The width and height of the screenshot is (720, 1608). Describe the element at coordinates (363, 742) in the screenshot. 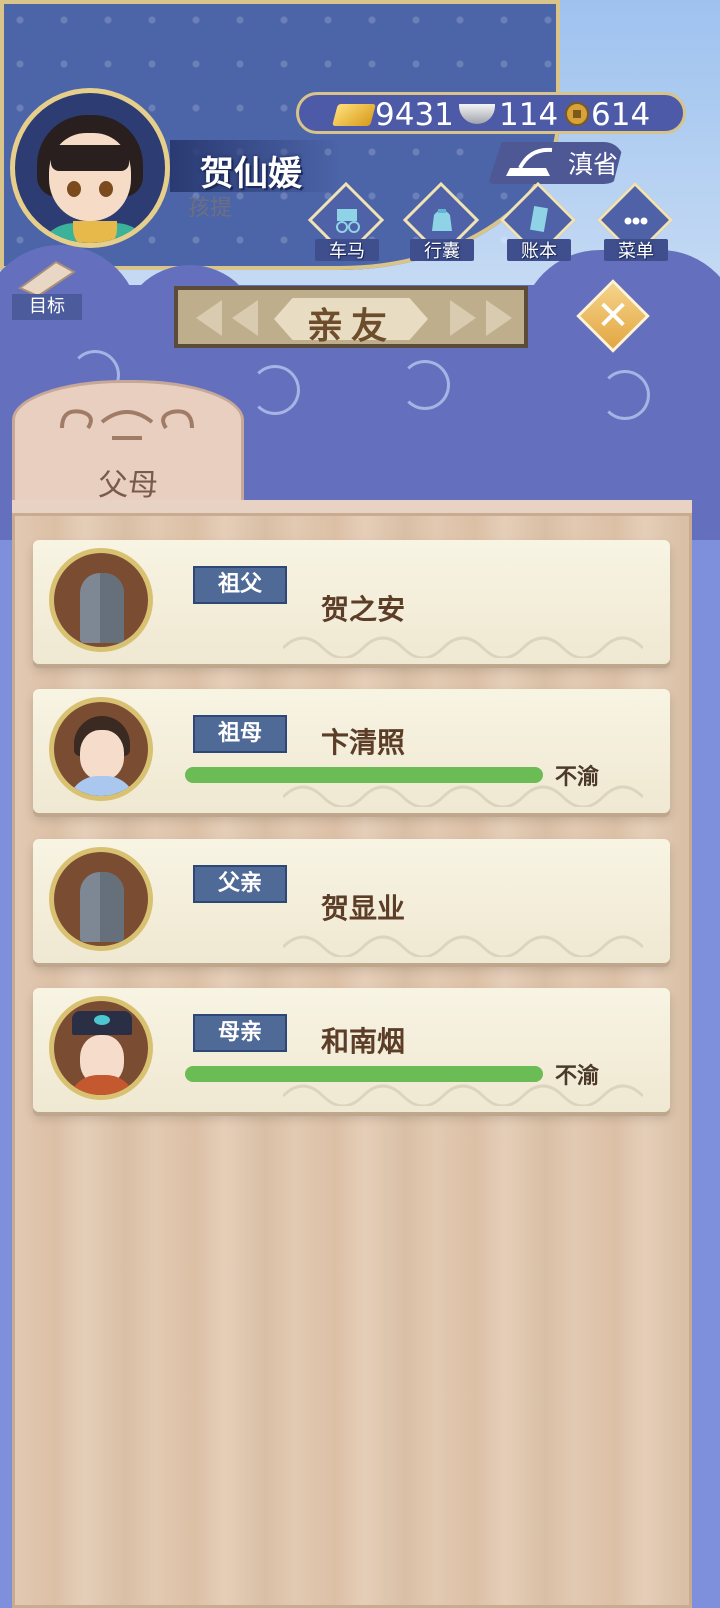

I see `relative-name: 卞清照` at that location.